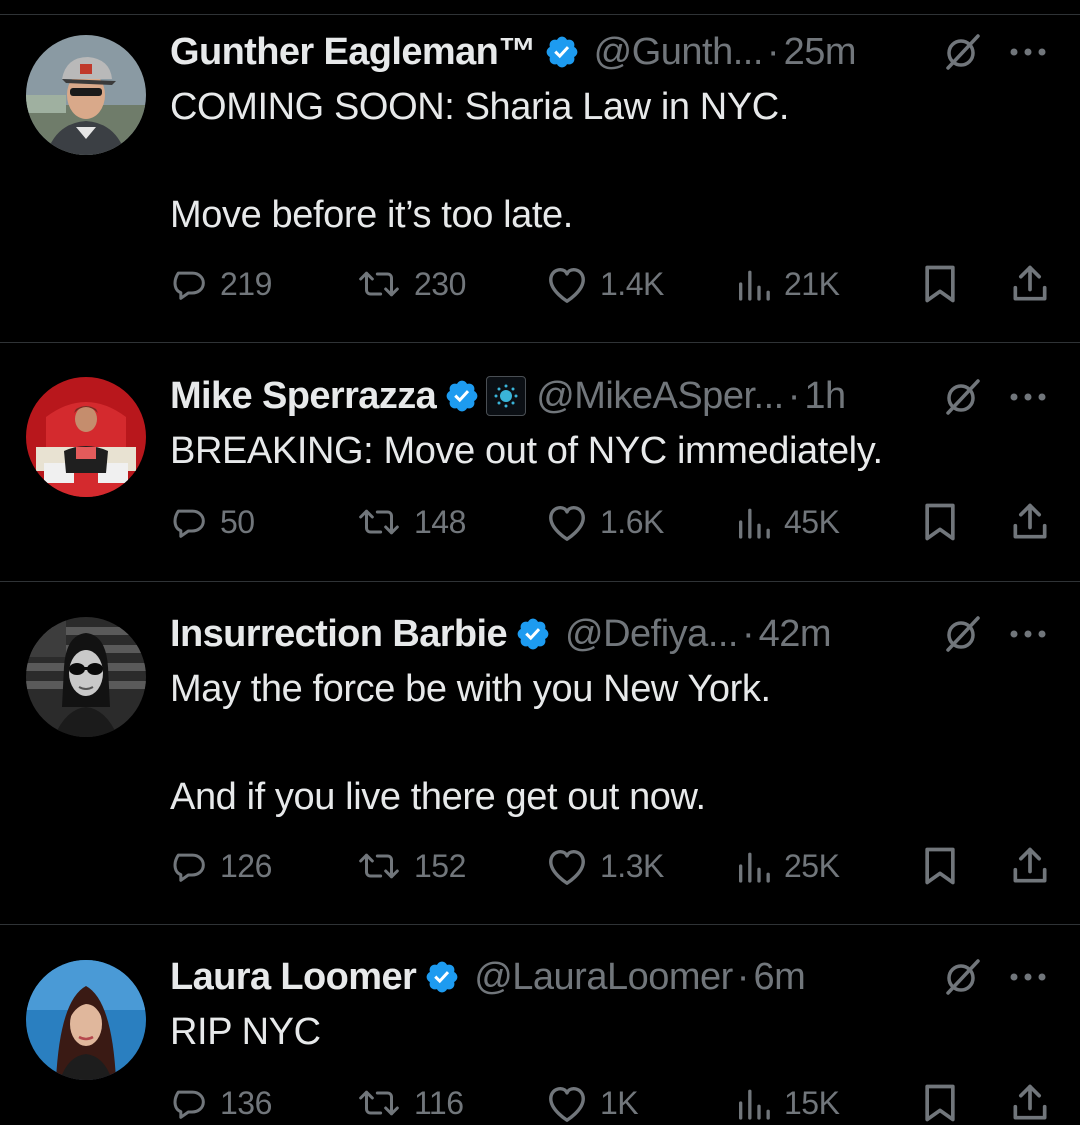 This screenshot has height=1125, width=1080. What do you see at coordinates (603, 977) in the screenshot?
I see `handle: @LauraLoomer` at bounding box center [603, 977].